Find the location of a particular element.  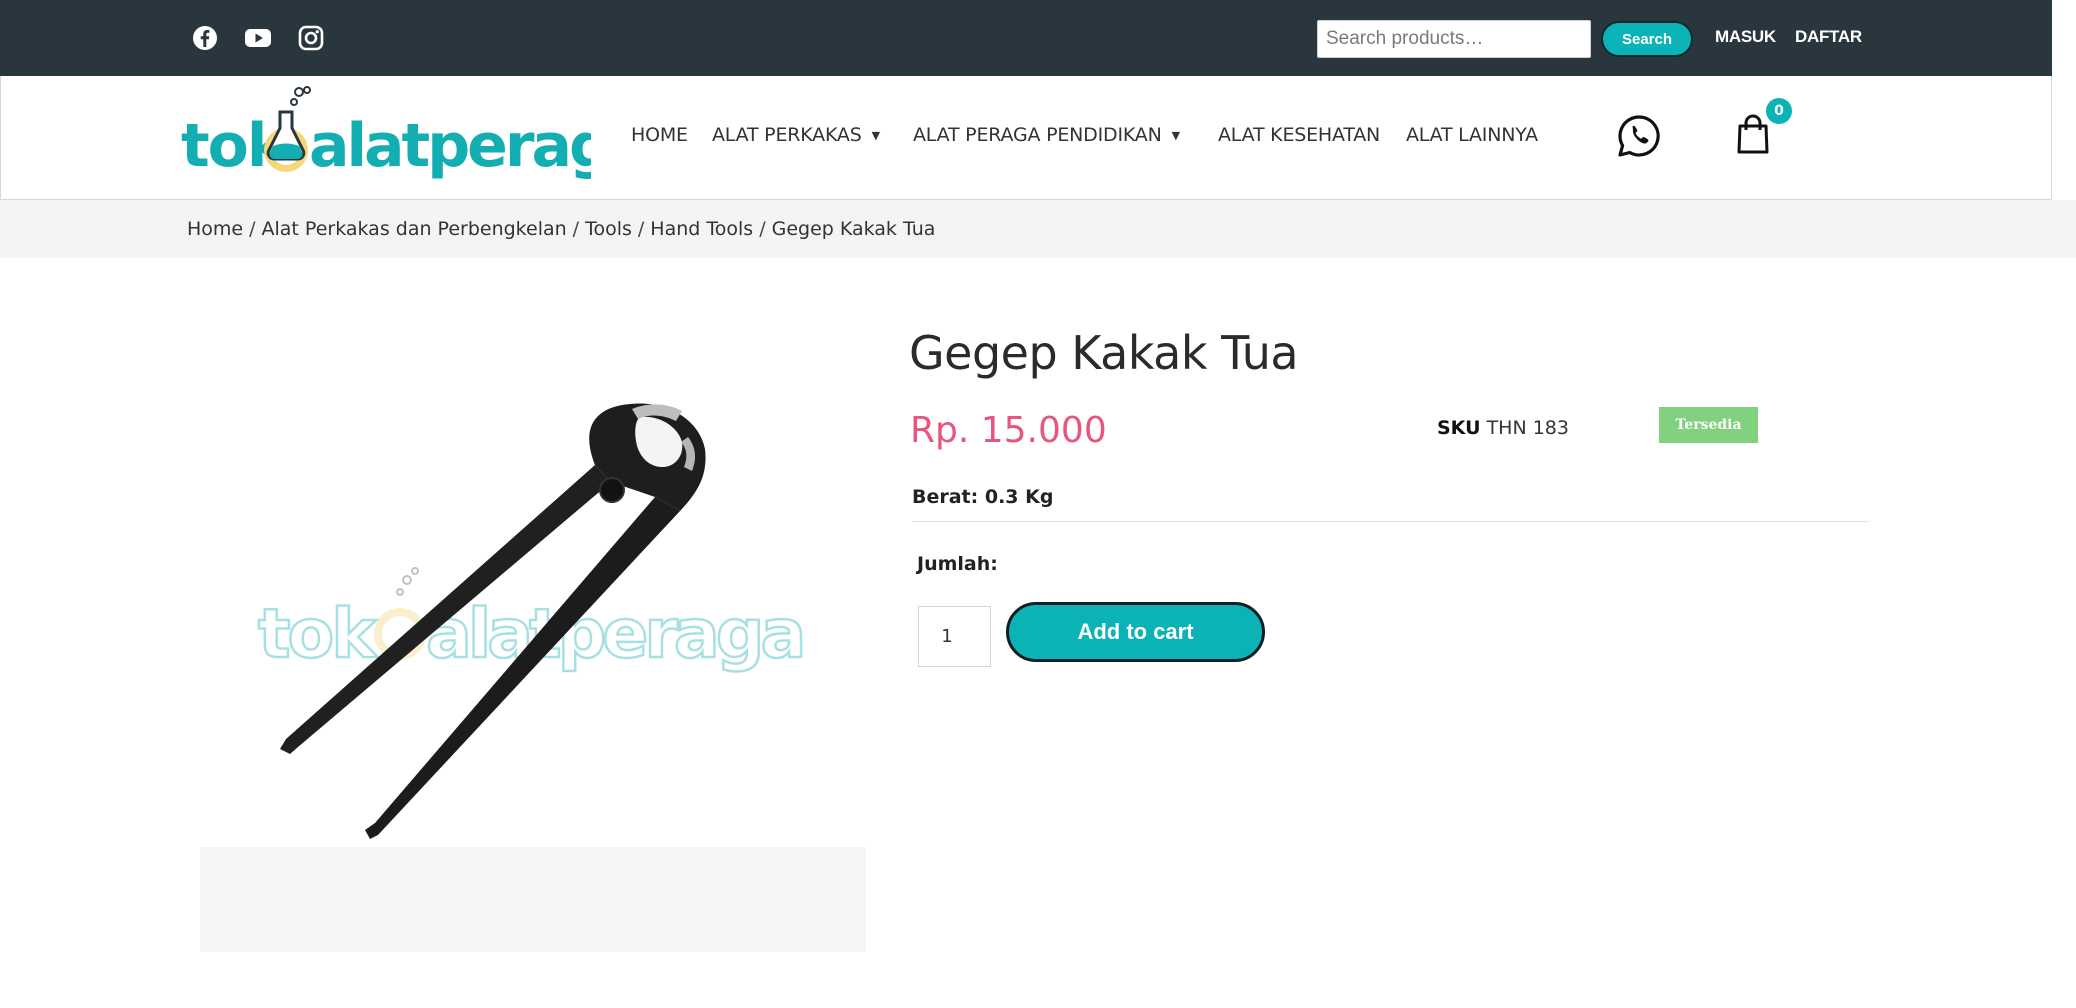

nav-home: HOME is located at coordinates (659, 135).